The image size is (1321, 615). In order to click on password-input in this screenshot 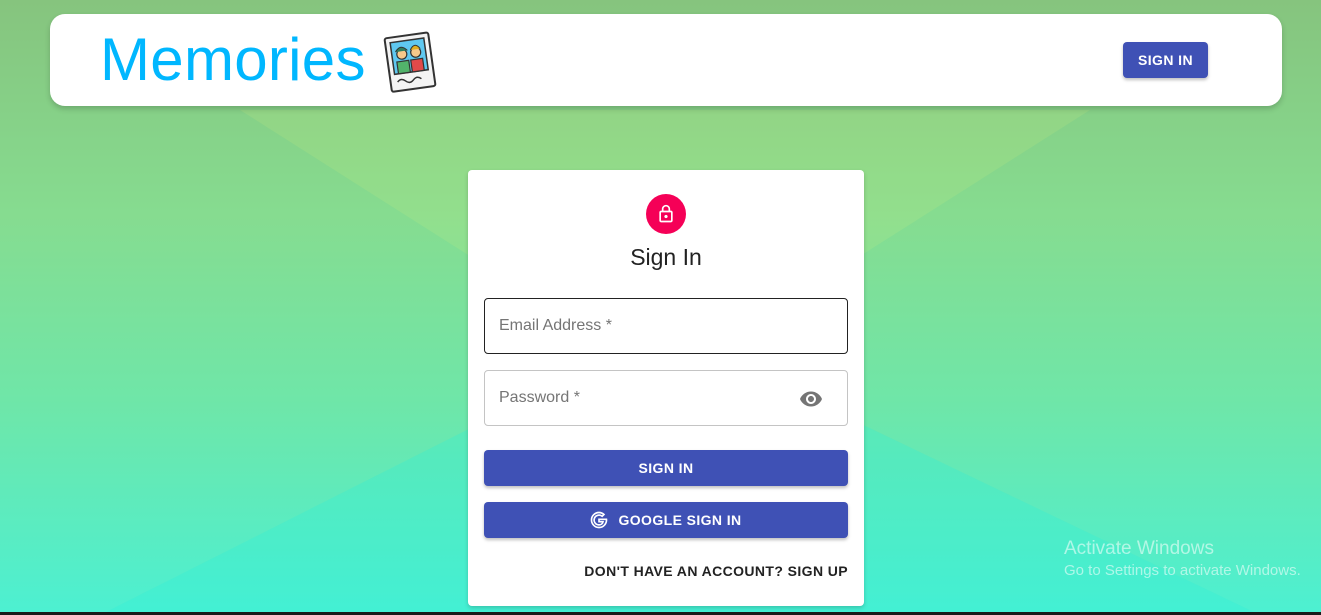, I will do `click(666, 398)`.